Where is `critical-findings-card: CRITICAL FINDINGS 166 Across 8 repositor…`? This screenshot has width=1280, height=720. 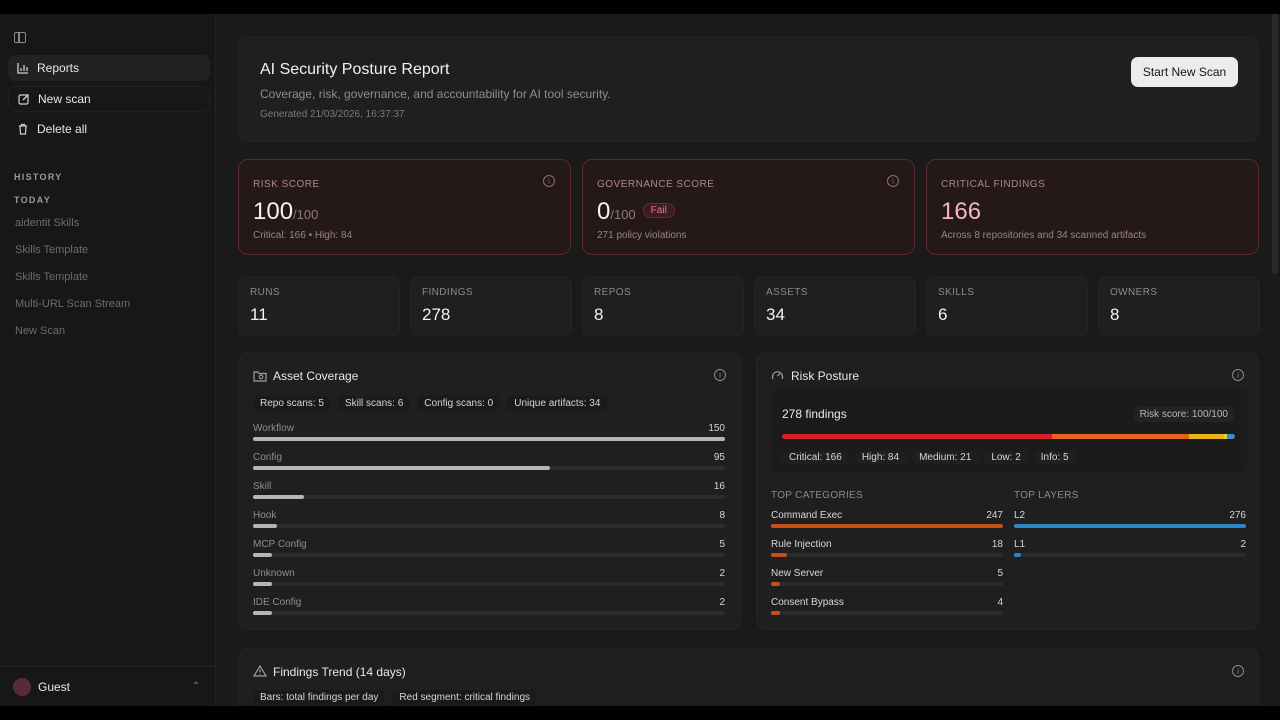
critical-findings-card: CRITICAL FINDINGS 166 Across 8 repositor… is located at coordinates (1092, 207).